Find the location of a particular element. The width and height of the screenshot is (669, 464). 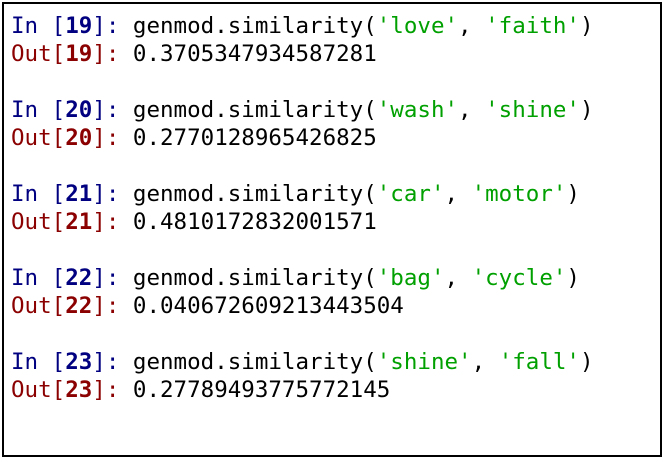

code-string-arg1: 'car' is located at coordinates (410, 194).